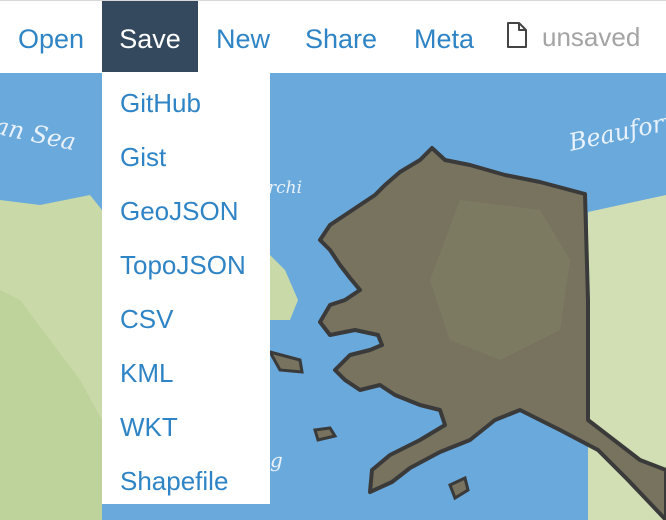  What do you see at coordinates (146, 317) in the screenshot?
I see `save-csv-item: CSV` at bounding box center [146, 317].